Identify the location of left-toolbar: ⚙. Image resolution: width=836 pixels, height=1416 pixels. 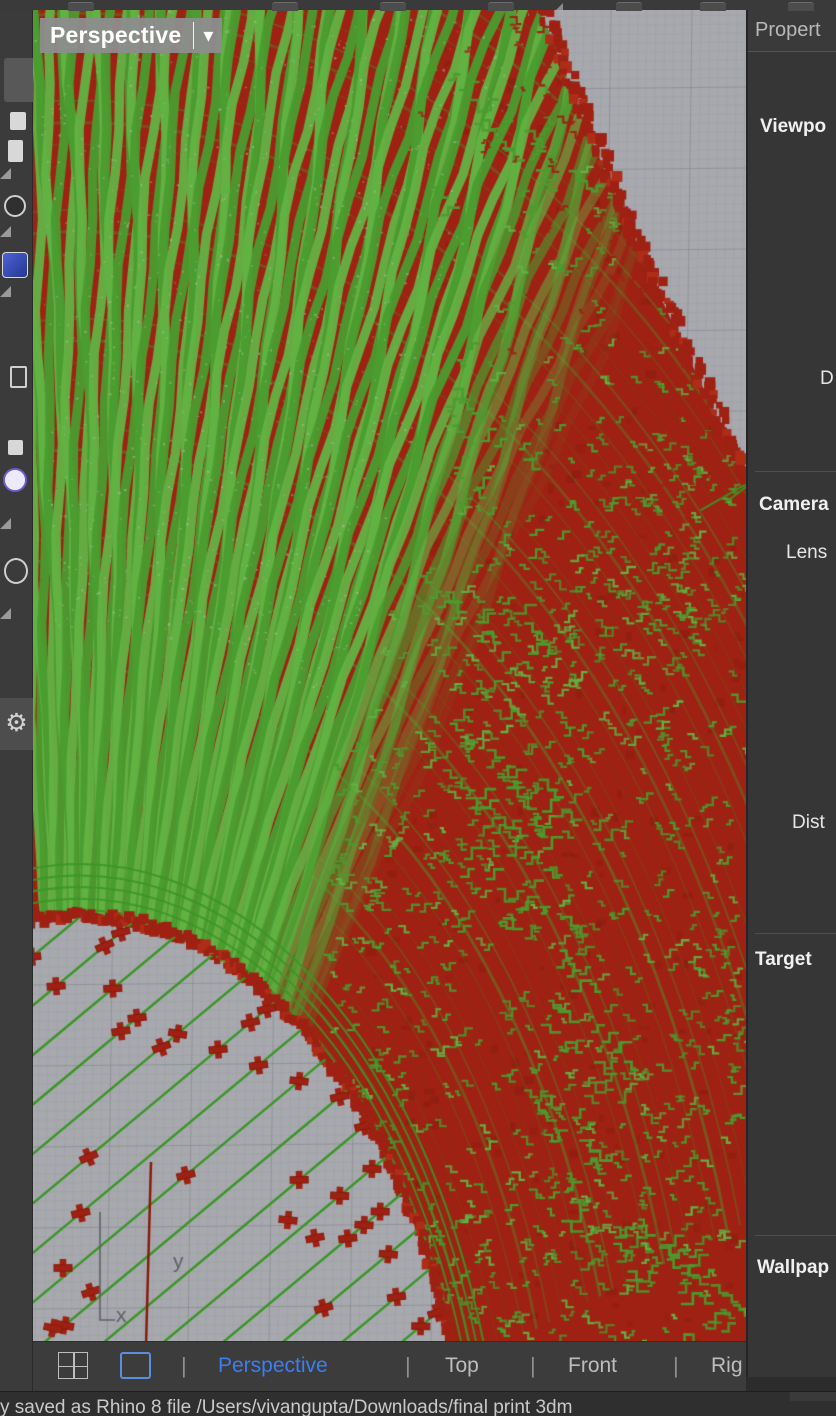
(16, 700).